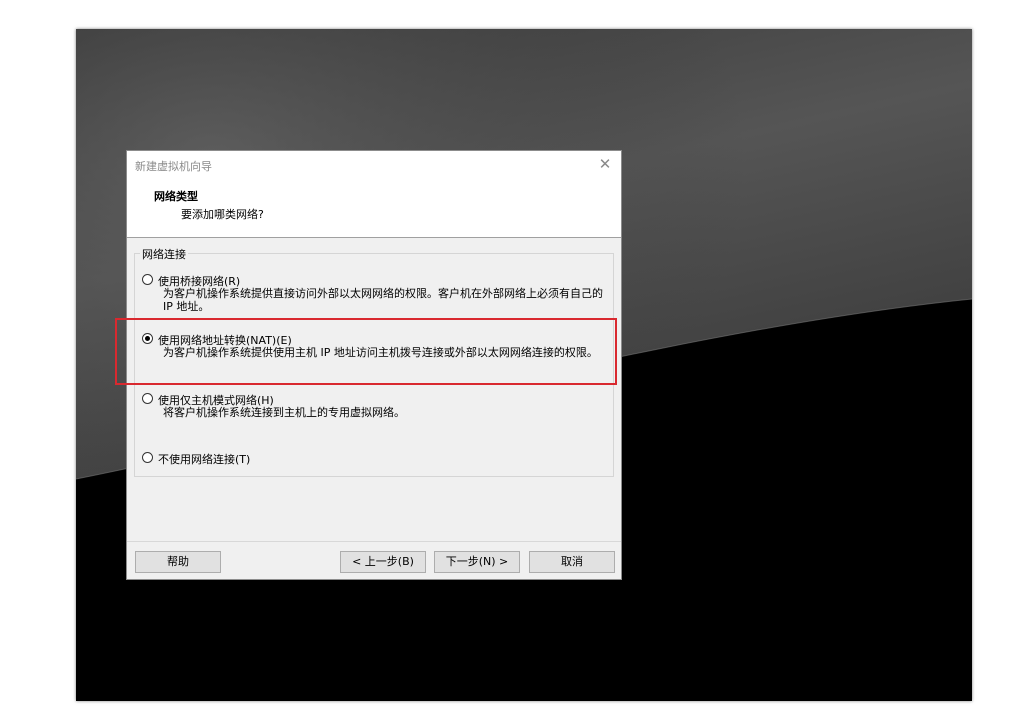 This screenshot has width=1014, height=722. I want to click on wizard-header: 网络类型 要添加哪类网络?, so click(374, 209).